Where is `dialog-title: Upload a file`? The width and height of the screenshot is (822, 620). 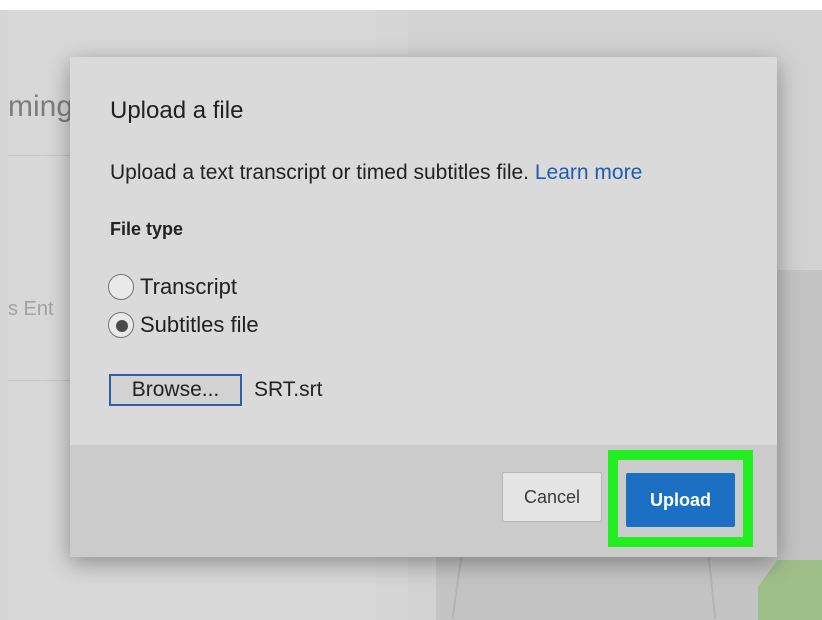
dialog-title: Upload a file is located at coordinates (177, 110).